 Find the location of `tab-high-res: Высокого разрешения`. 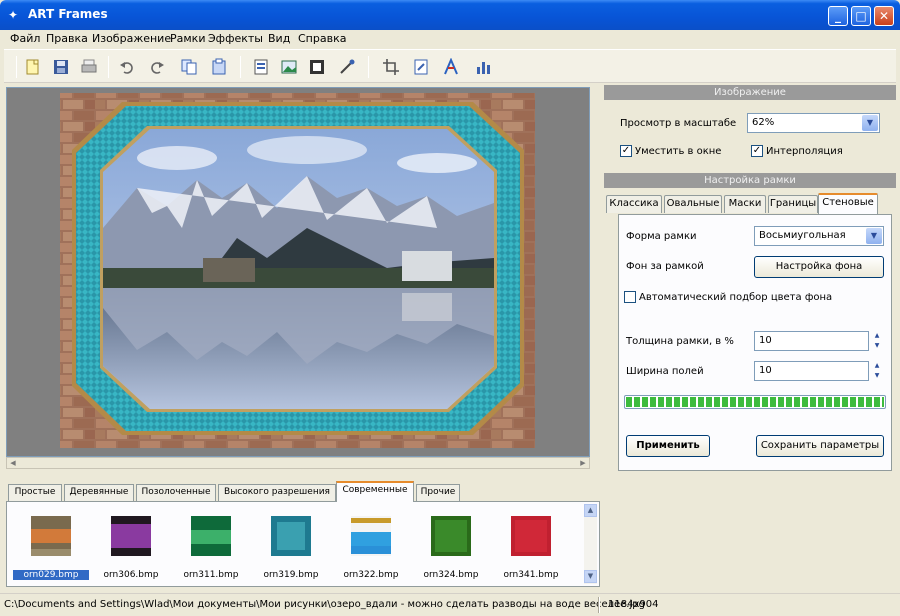

tab-high-res: Высокого разрешения is located at coordinates (277, 492).